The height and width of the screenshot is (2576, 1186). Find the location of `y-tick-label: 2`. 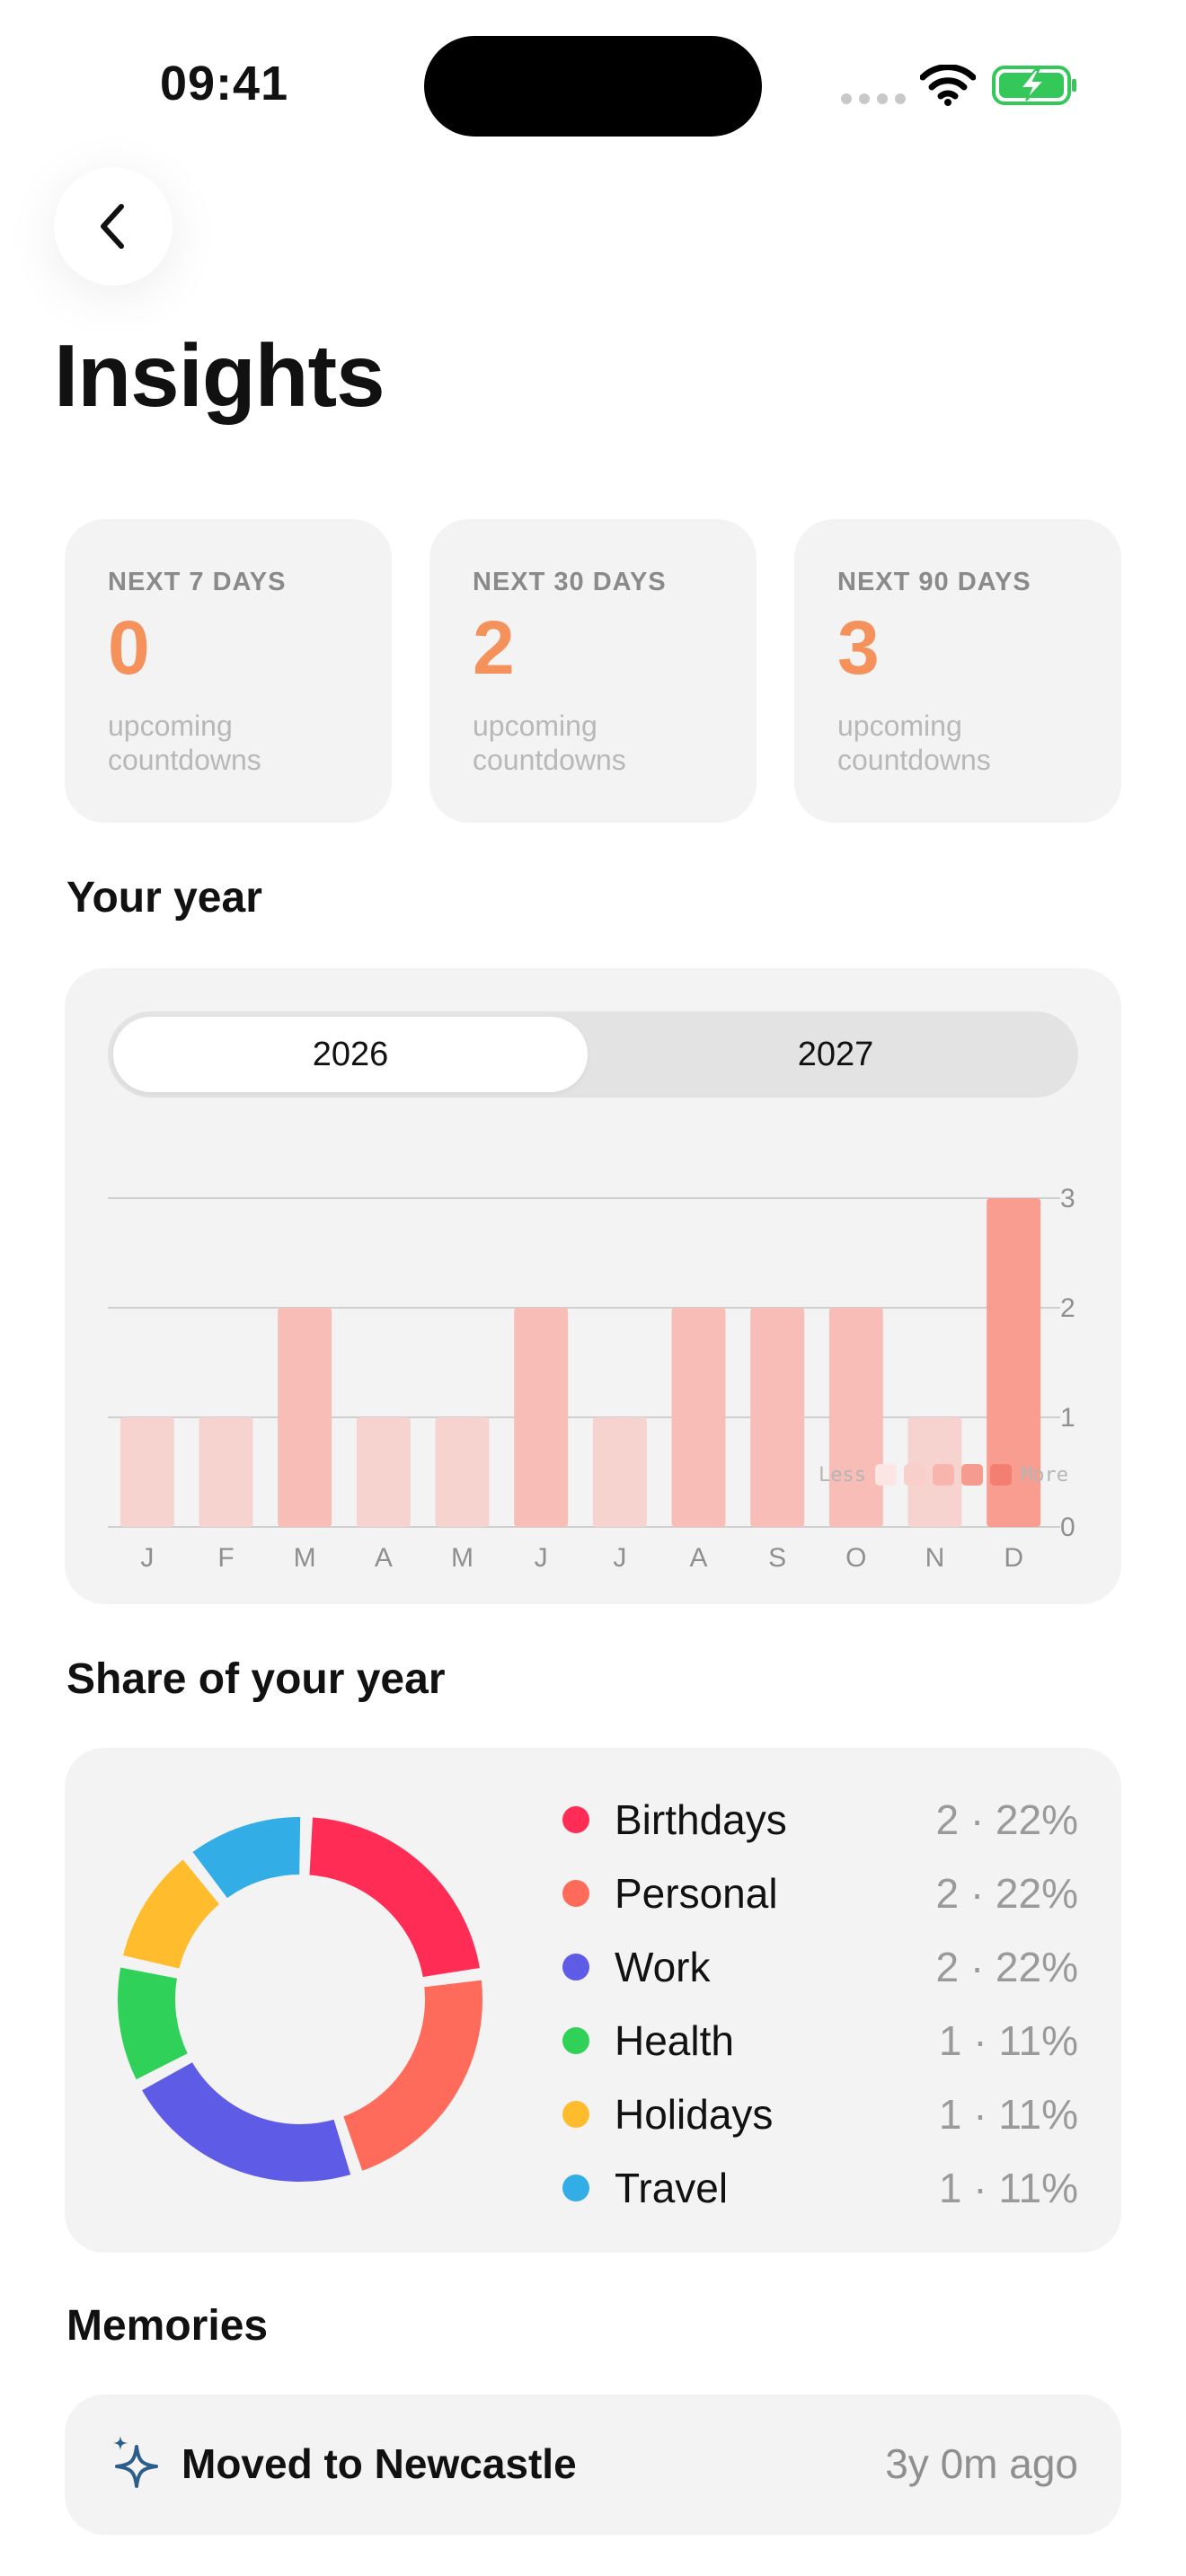

y-tick-label: 2 is located at coordinates (1067, 1308).